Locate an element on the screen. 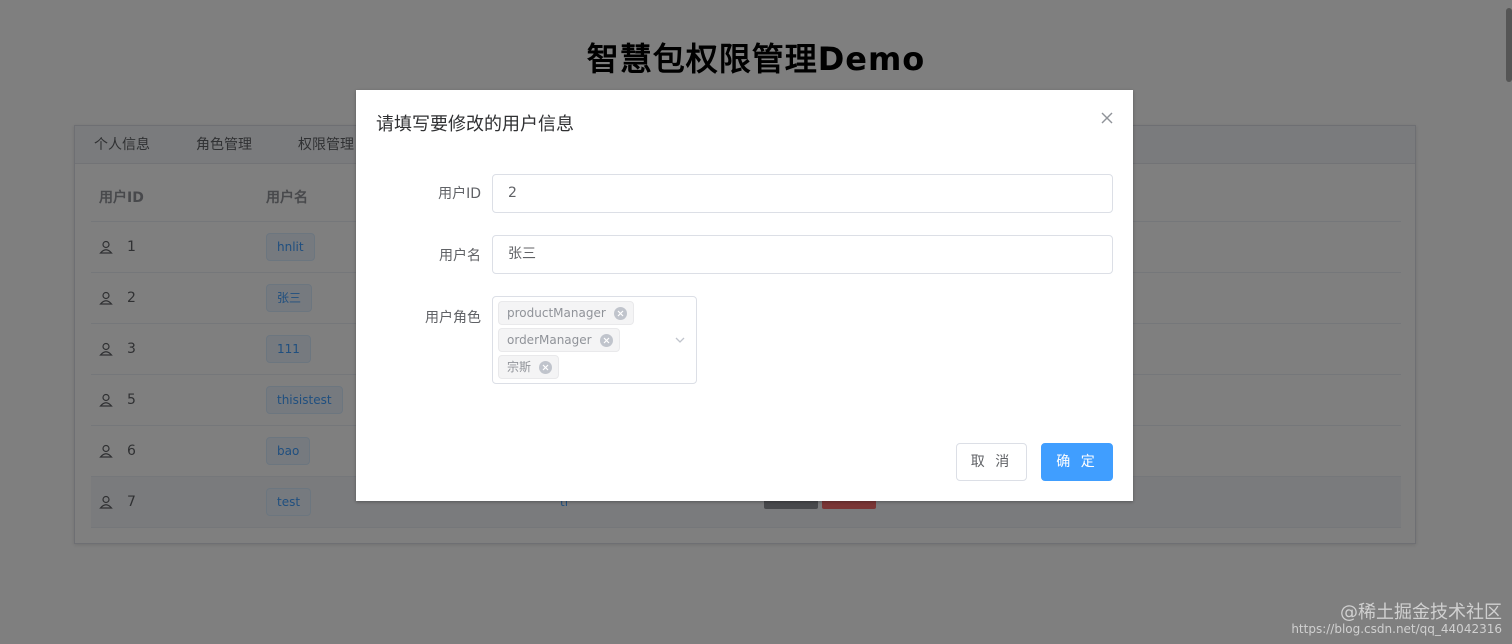 The image size is (1512, 644). role-chip-label: productManager is located at coordinates (556, 313).